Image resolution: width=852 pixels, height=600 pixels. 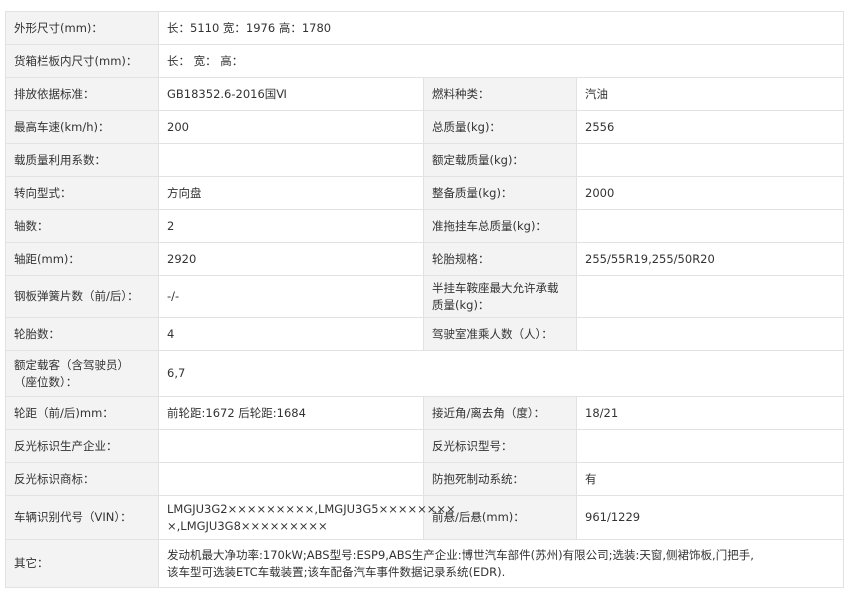 I want to click on spec-value: 6,7, so click(x=501, y=373).